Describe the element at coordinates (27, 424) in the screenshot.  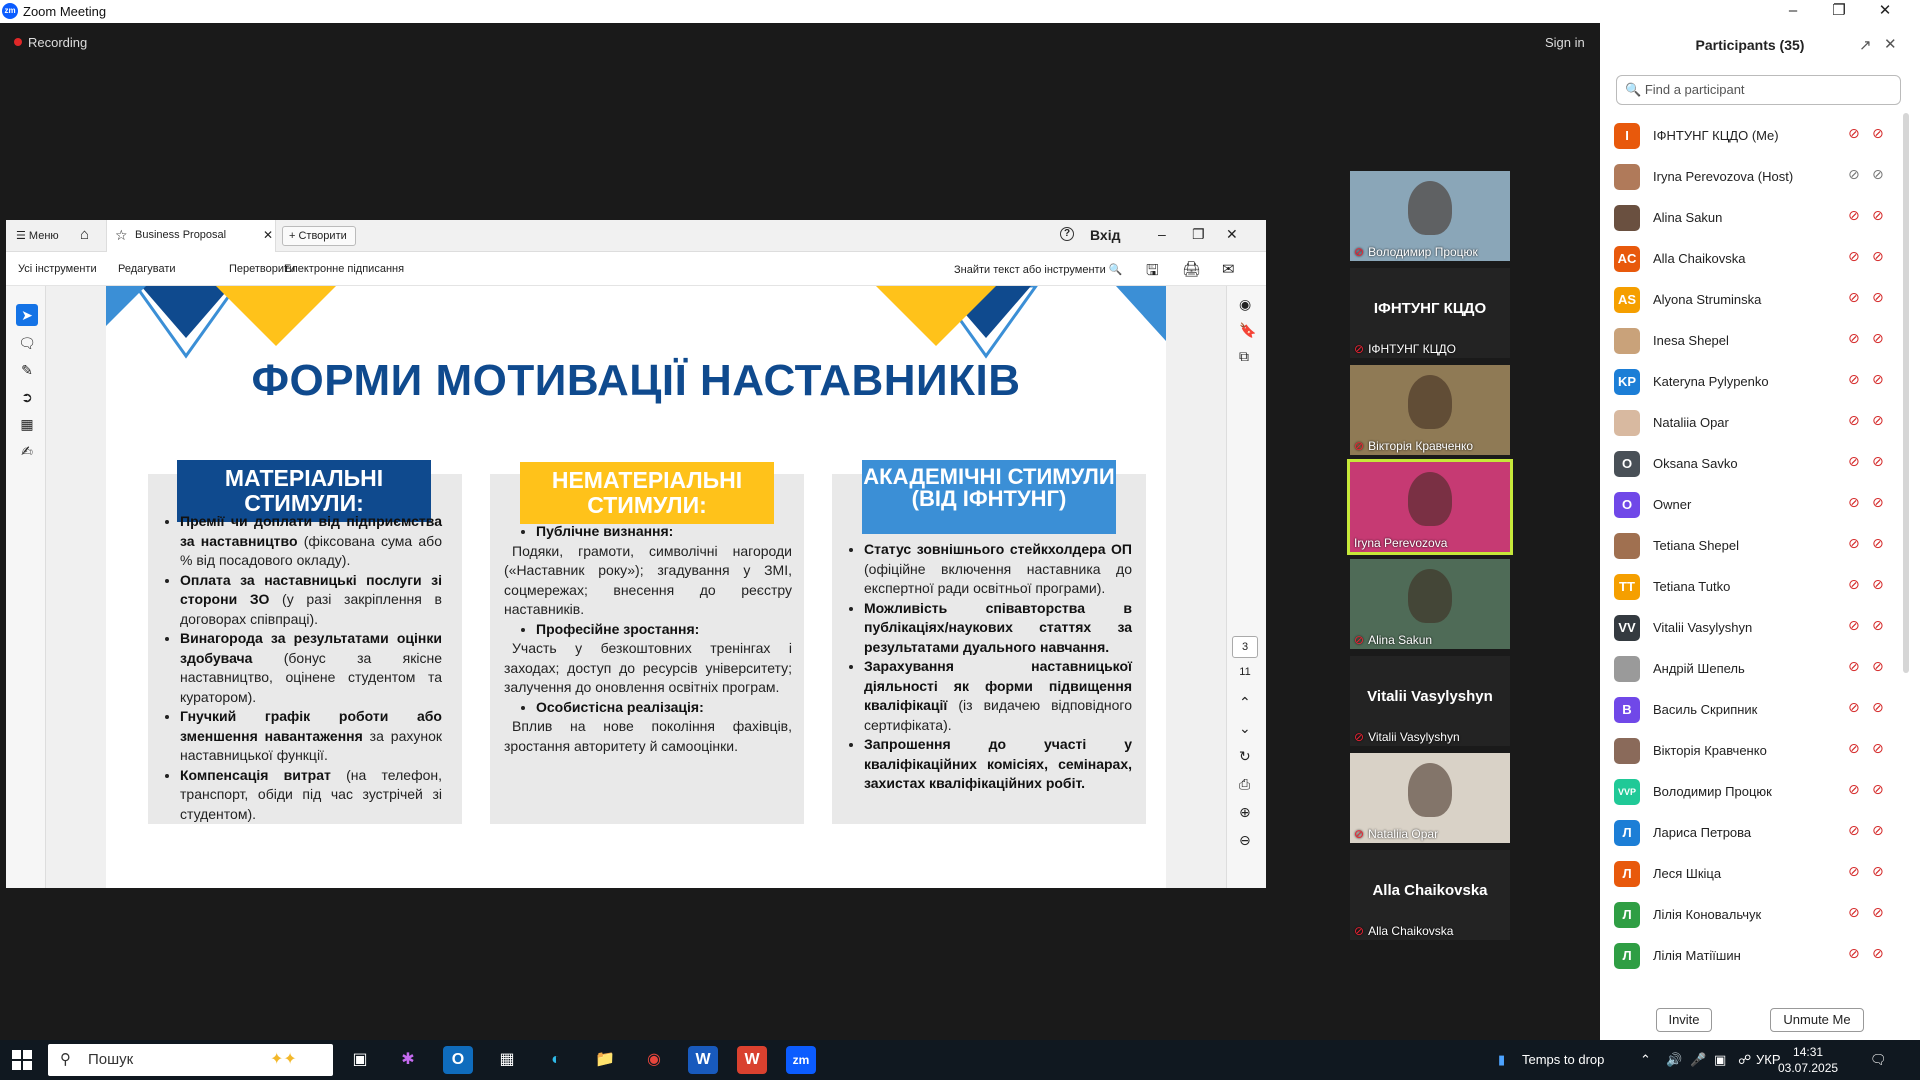
I see `text-tool-icon: ▦` at that location.